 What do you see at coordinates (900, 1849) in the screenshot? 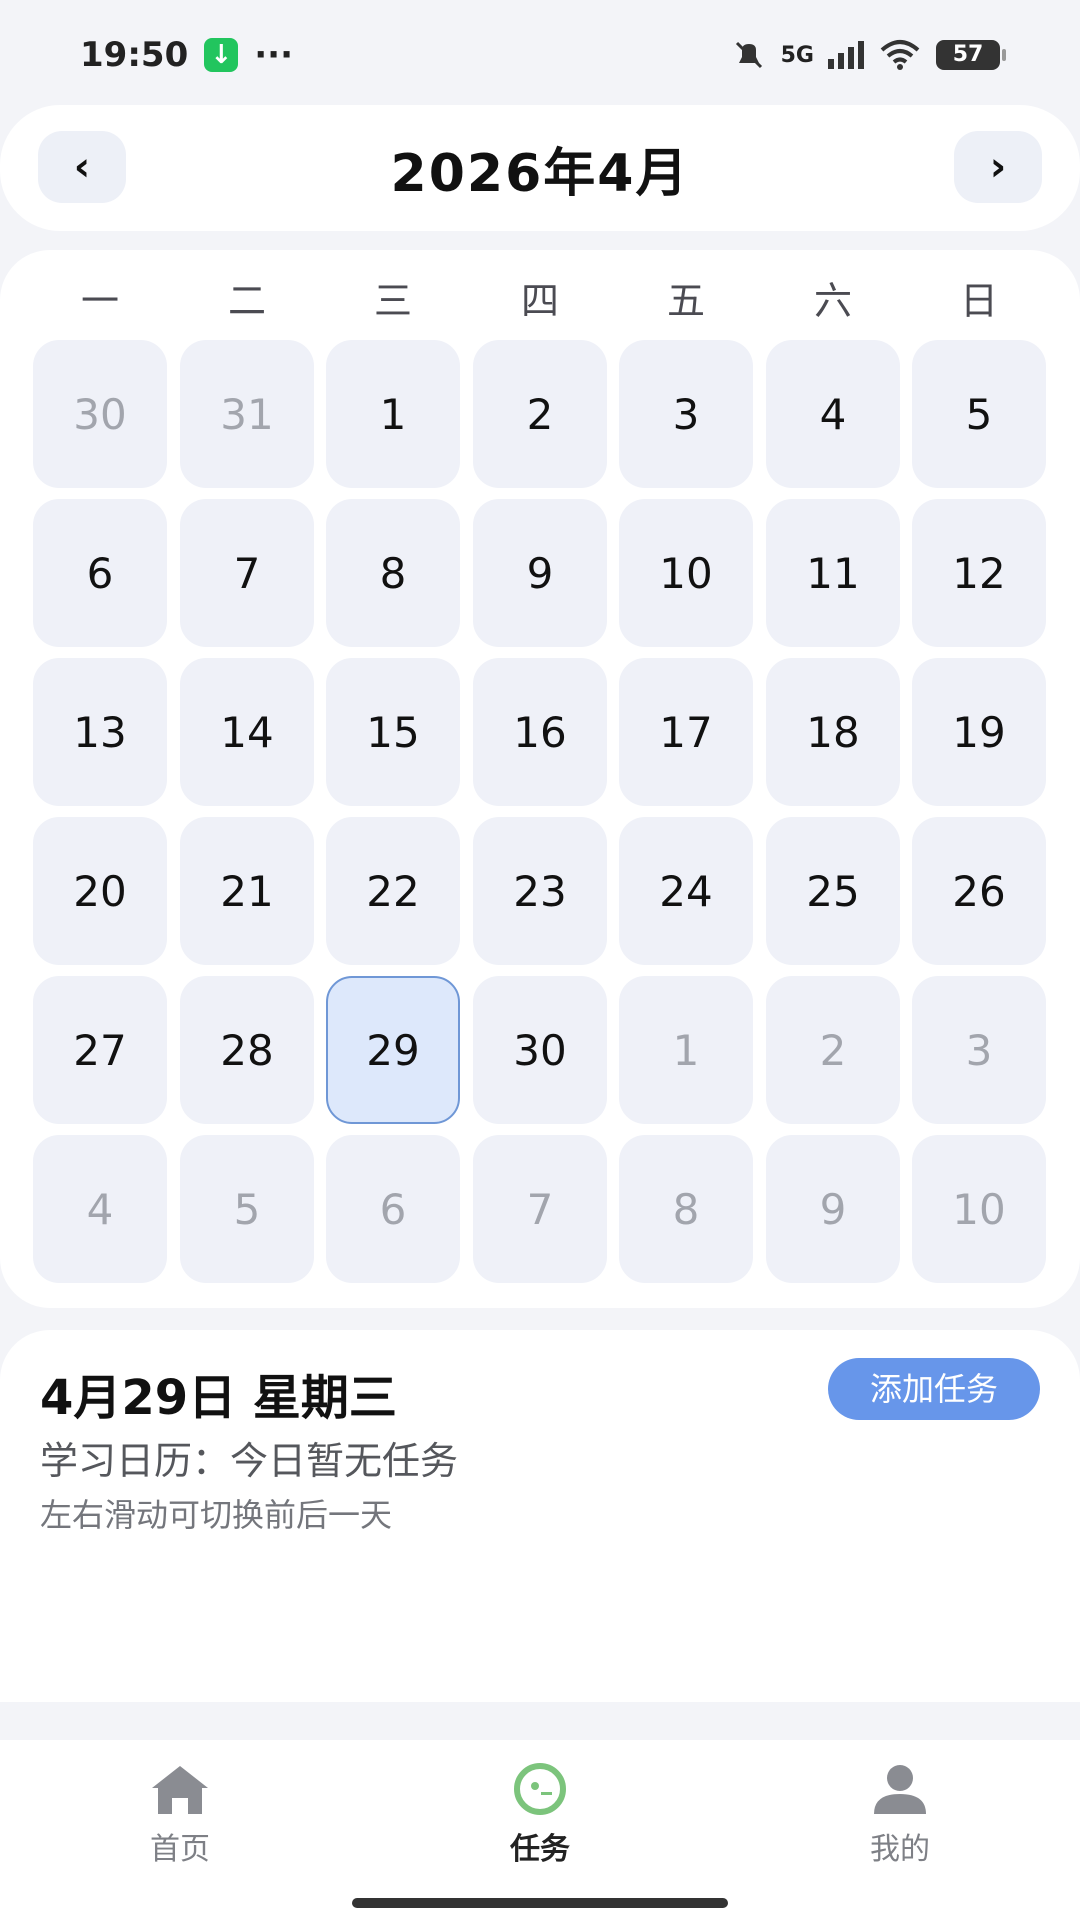
I see `nav-mine-label: 我的` at bounding box center [900, 1849].